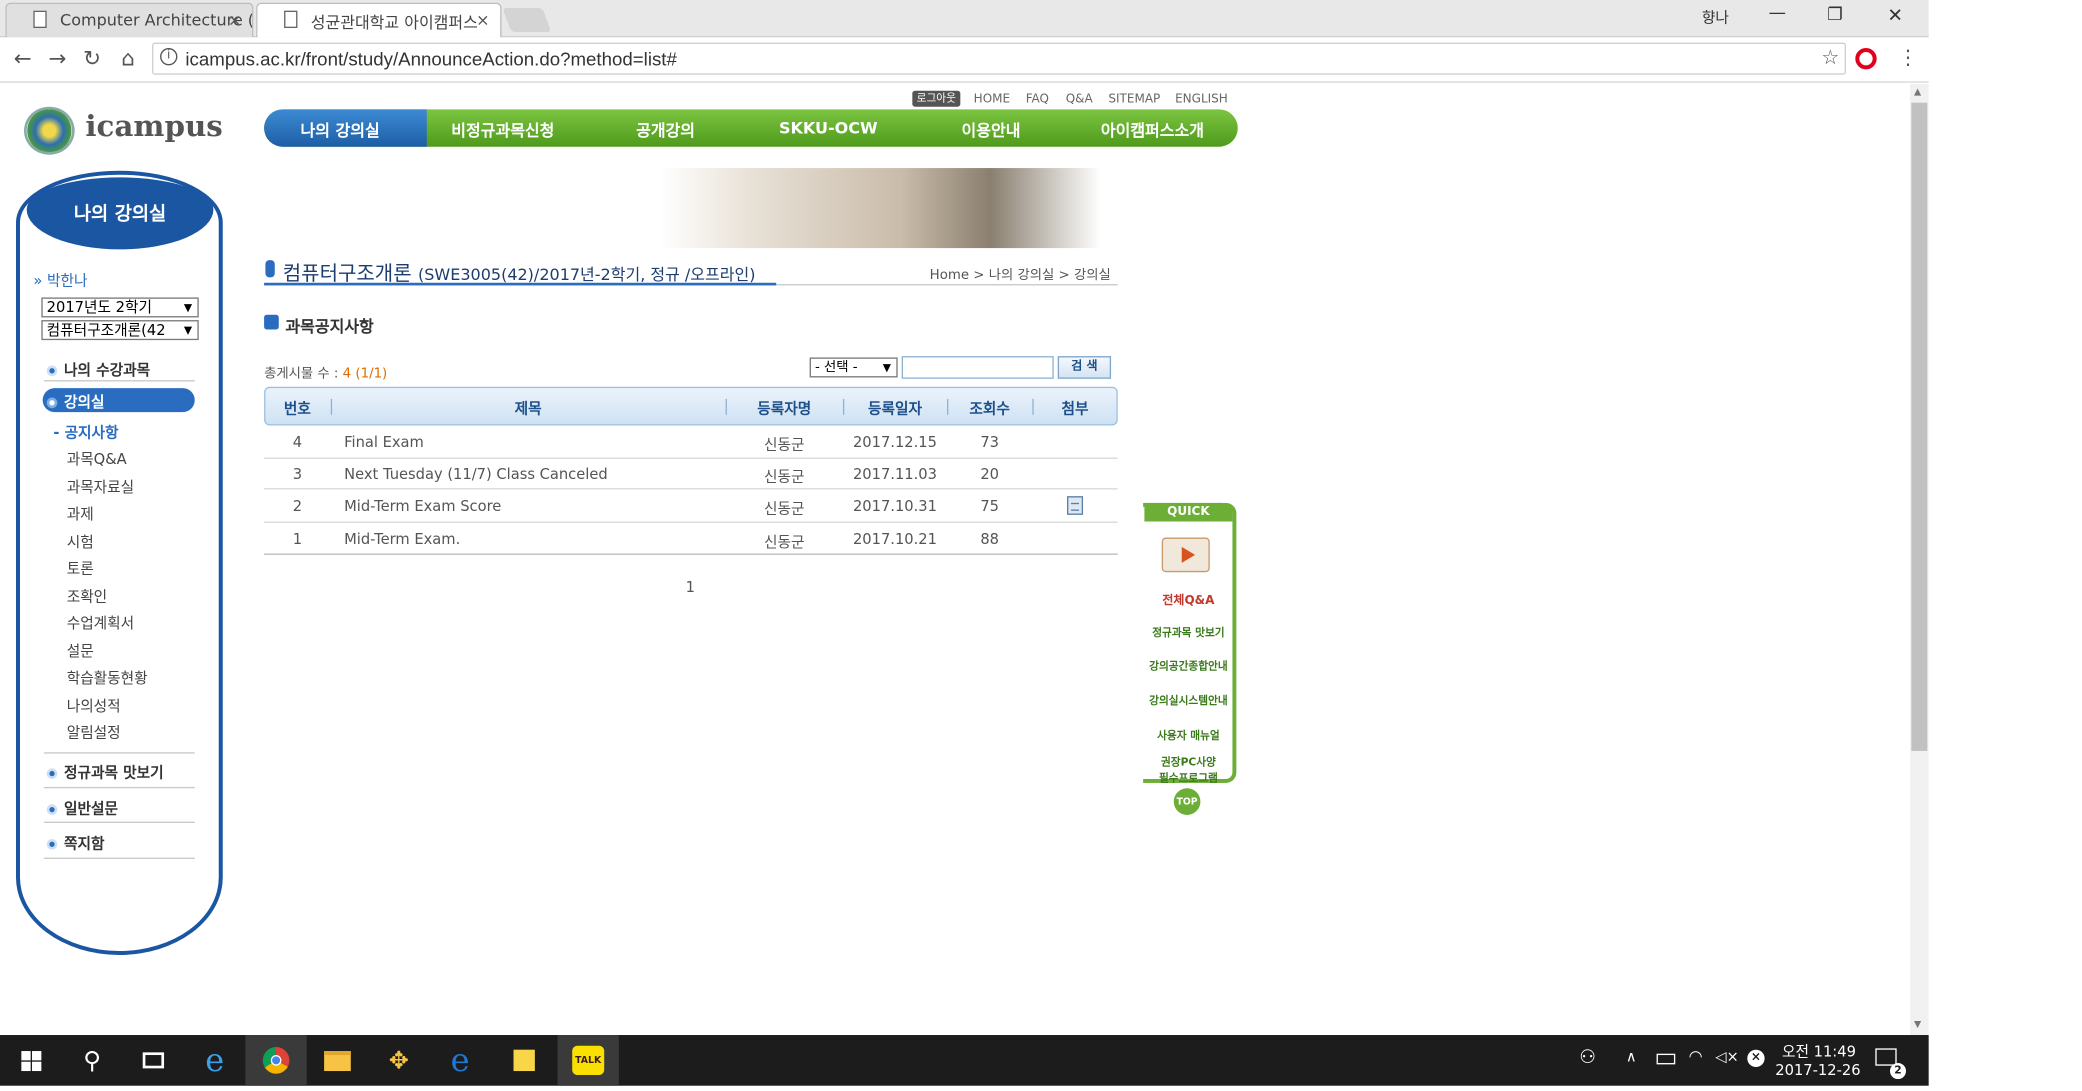 Image resolution: width=2082 pixels, height=1091 pixels. What do you see at coordinates (153, 126) in the screenshot?
I see `site-logo: icampus` at bounding box center [153, 126].